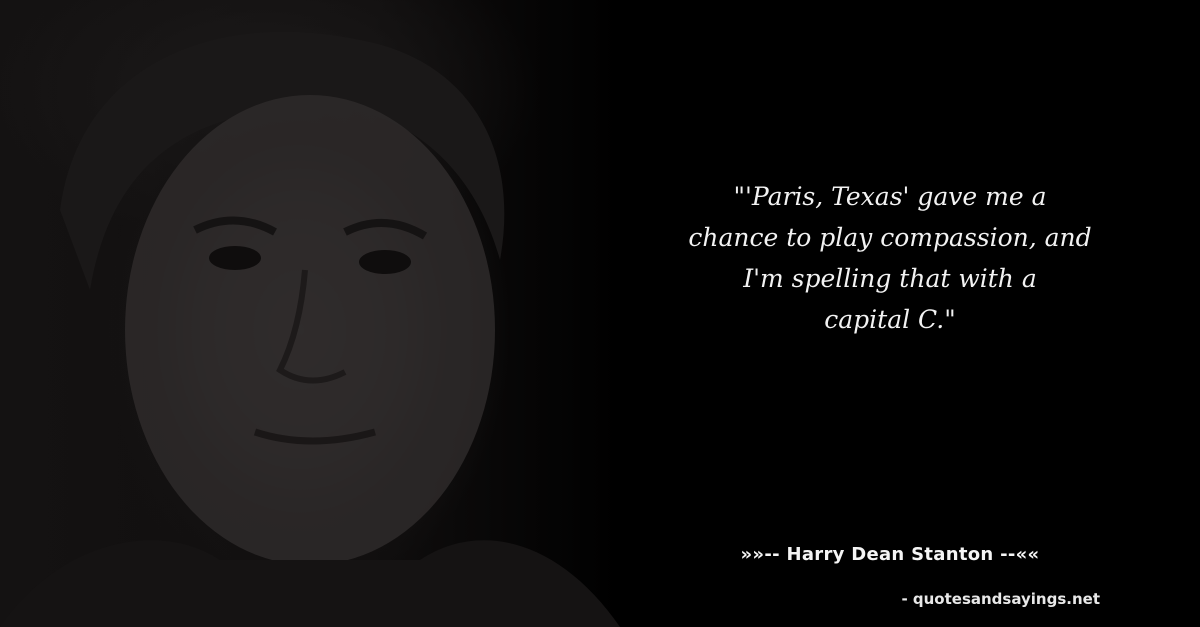 The width and height of the screenshot is (1200, 627). Describe the element at coordinates (235, 258) in the screenshot. I see `left-eye` at that location.